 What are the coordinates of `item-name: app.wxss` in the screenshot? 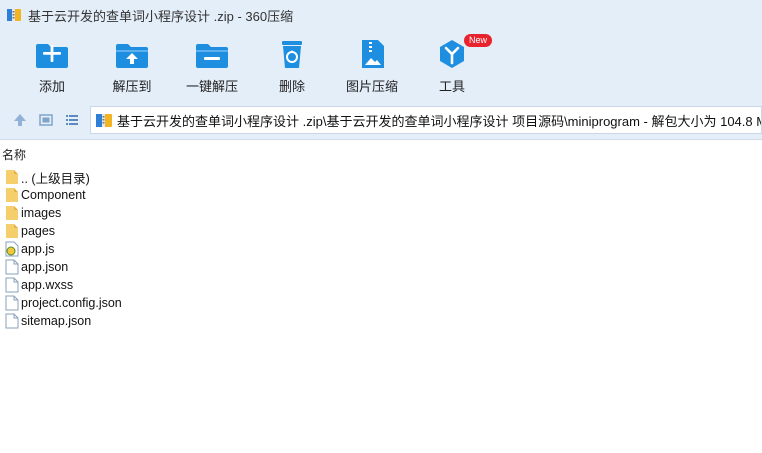 It's located at (47, 285).